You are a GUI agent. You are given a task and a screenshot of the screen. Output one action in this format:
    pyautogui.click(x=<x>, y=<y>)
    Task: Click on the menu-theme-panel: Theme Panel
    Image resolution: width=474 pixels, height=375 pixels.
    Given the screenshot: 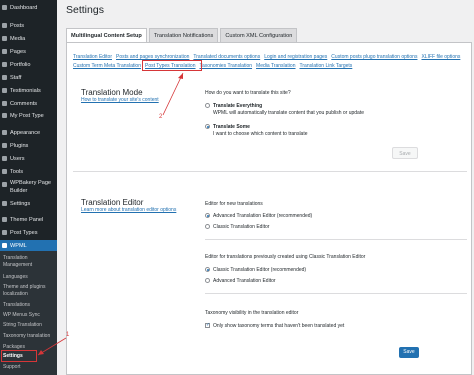 What is the action you would take?
    pyautogui.click(x=28, y=219)
    